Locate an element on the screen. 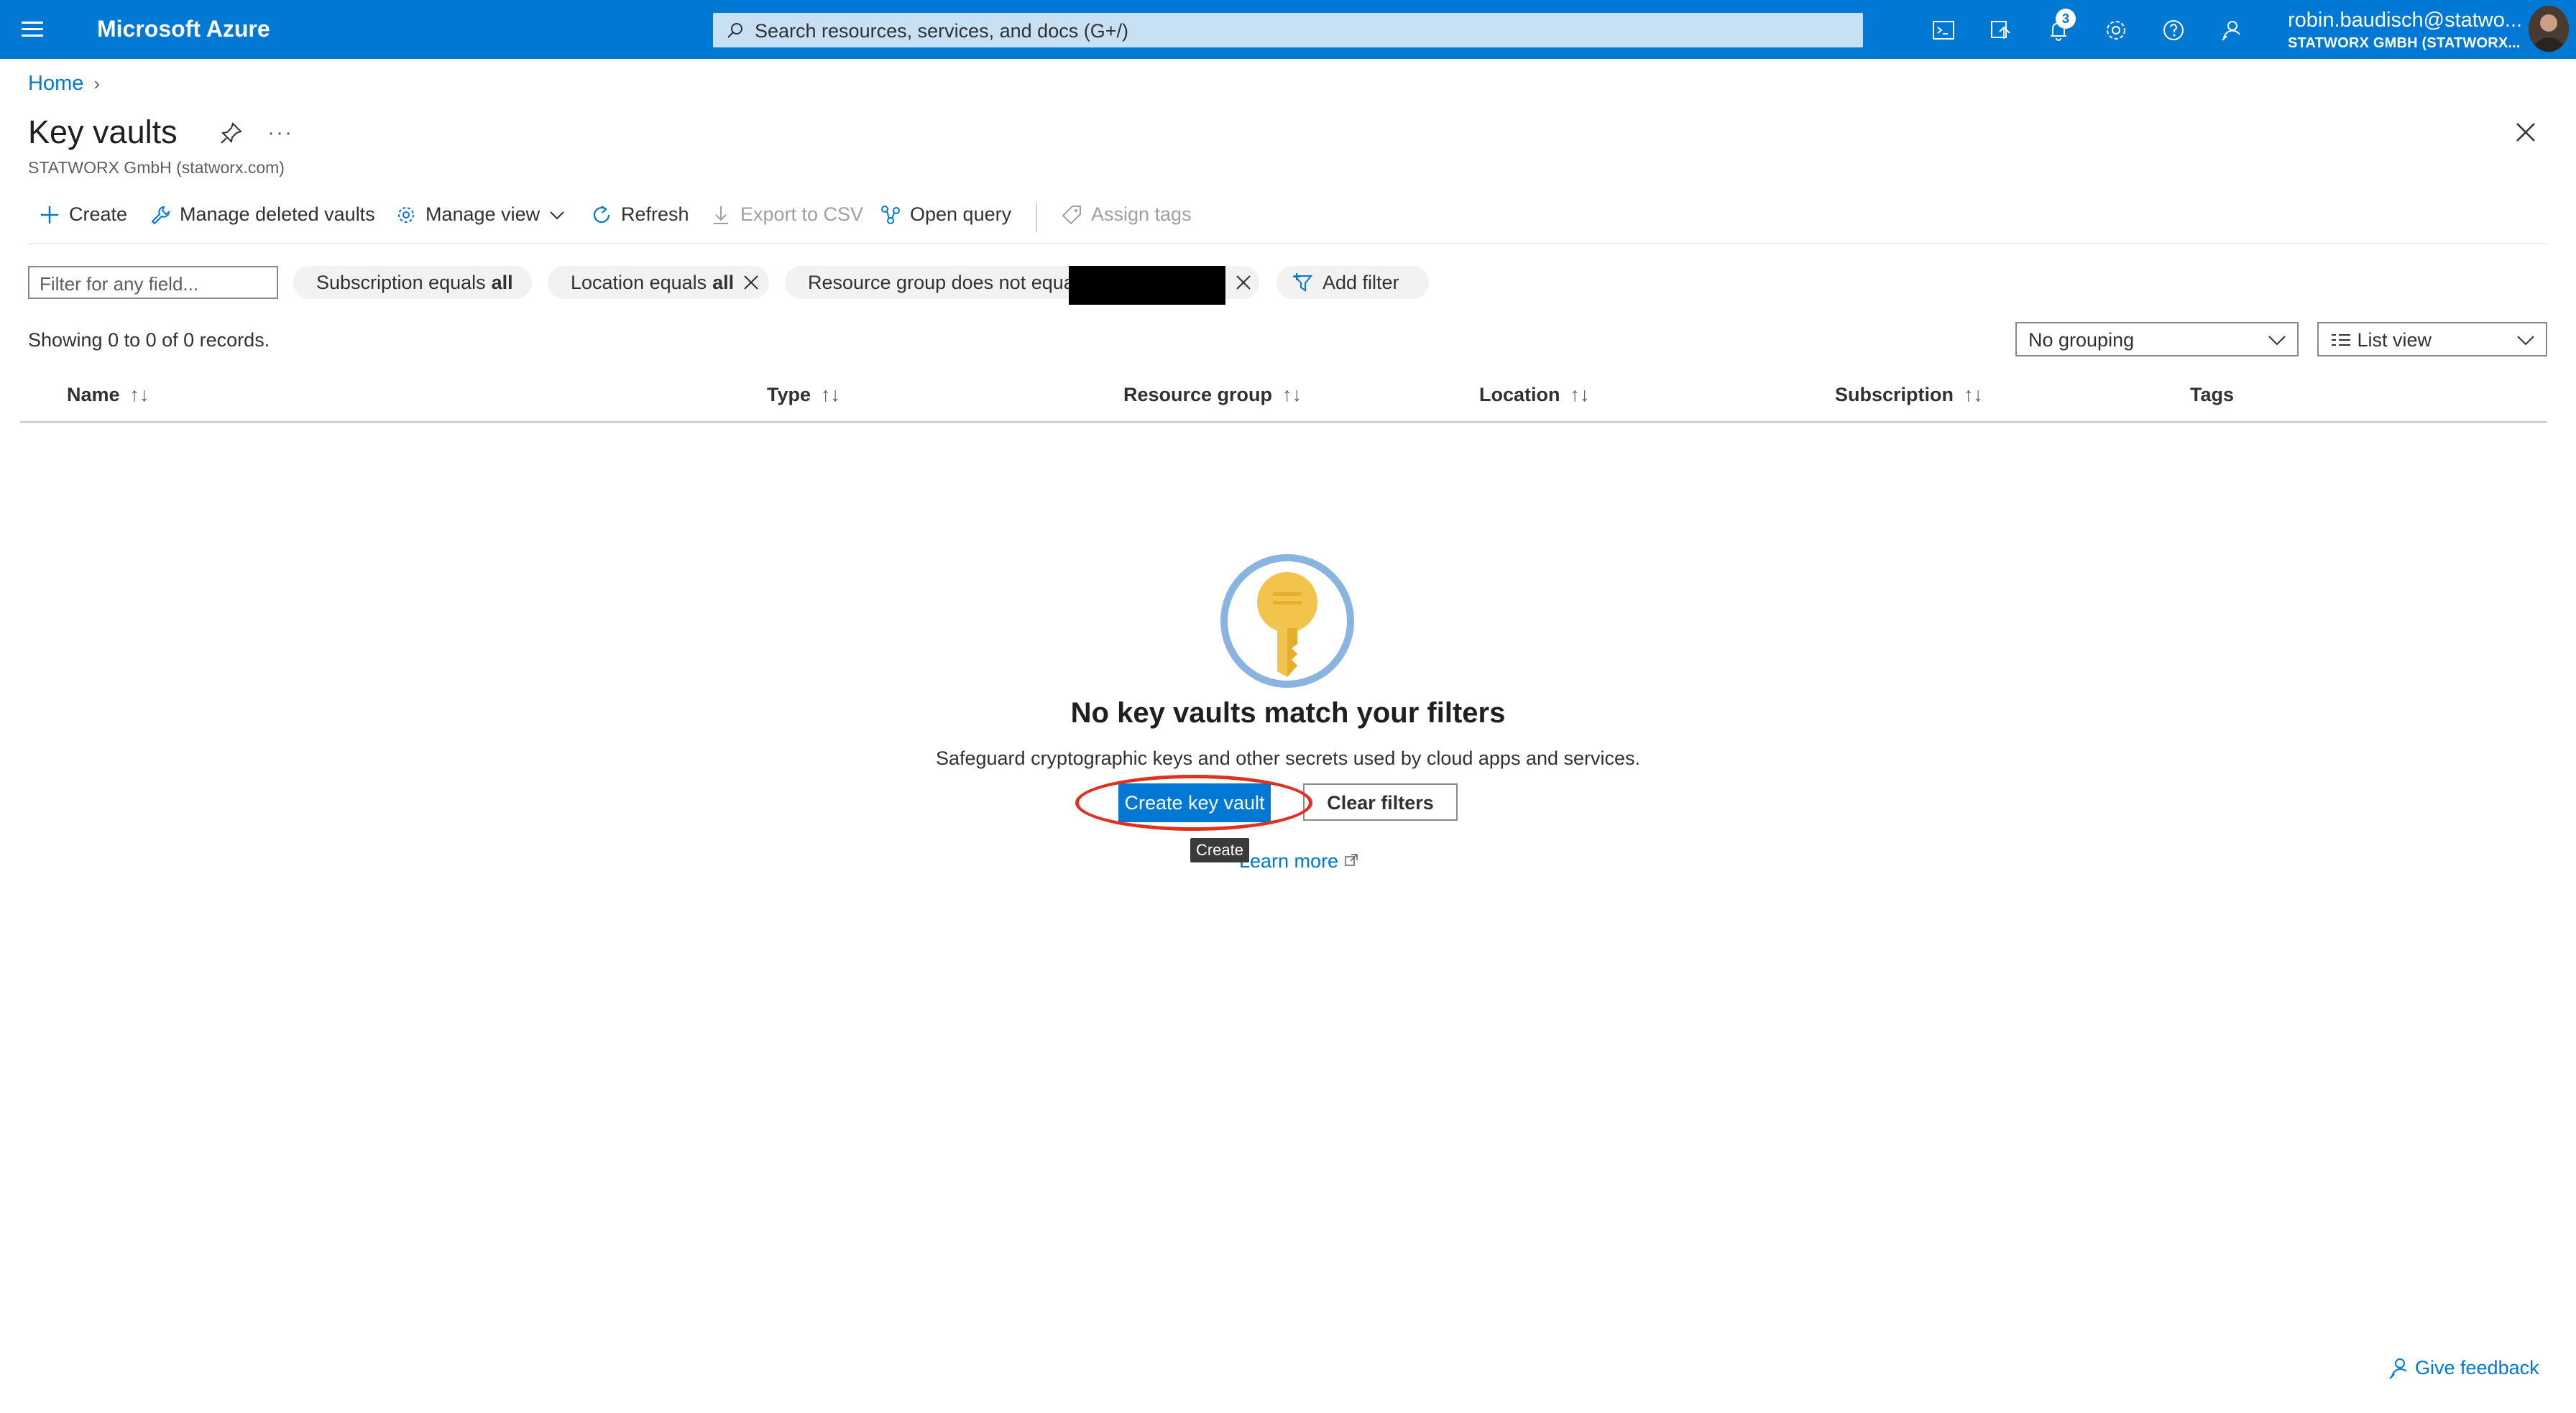  export-csv-button: Export to CSV is located at coordinates (786, 215).